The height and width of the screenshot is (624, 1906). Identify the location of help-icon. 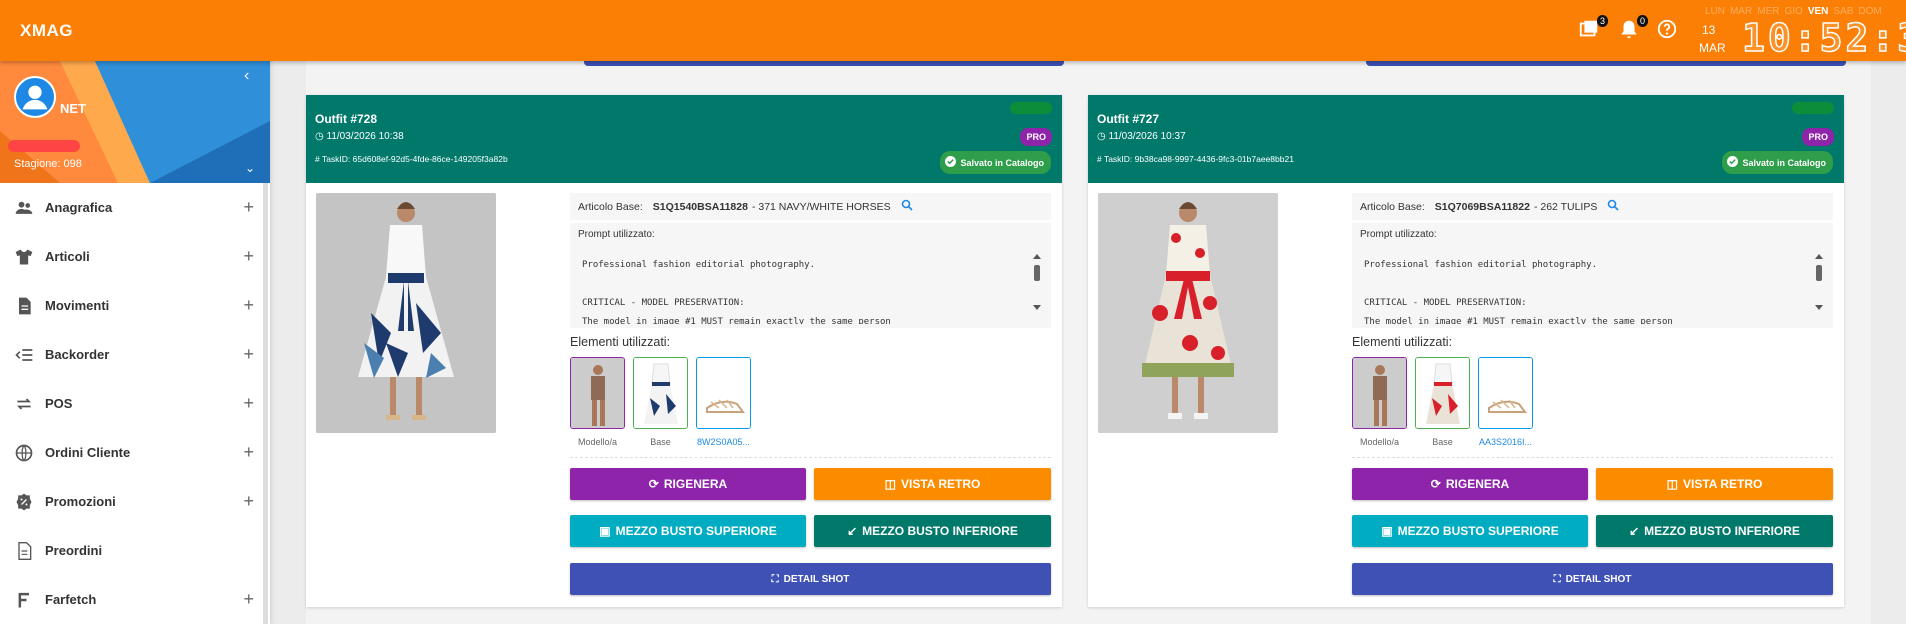
(1668, 30).